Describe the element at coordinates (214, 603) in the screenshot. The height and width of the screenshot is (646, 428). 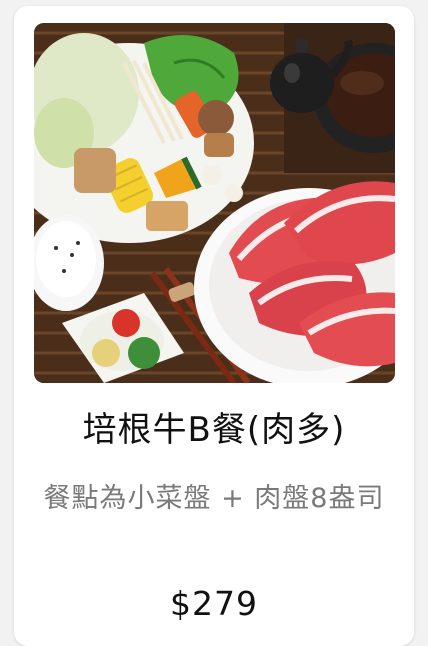
I see `menu-item-price: $279` at that location.